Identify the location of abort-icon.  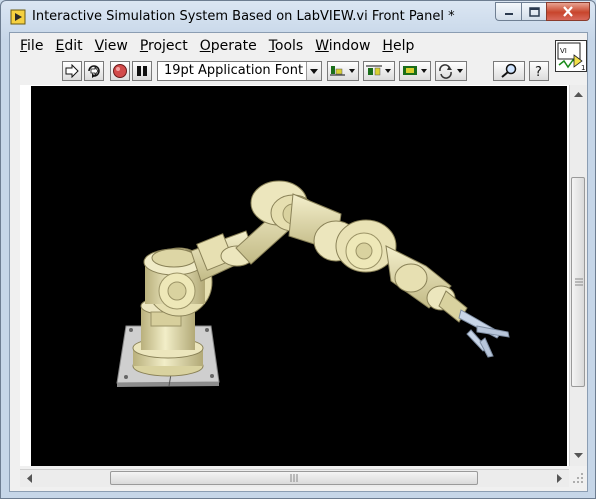
(120, 71).